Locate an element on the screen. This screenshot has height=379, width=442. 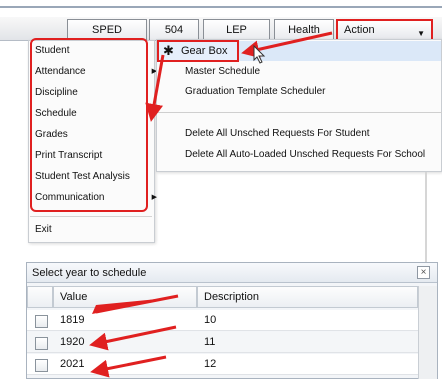
arrow-to-schedule-submenu is located at coordinates (155, 88).